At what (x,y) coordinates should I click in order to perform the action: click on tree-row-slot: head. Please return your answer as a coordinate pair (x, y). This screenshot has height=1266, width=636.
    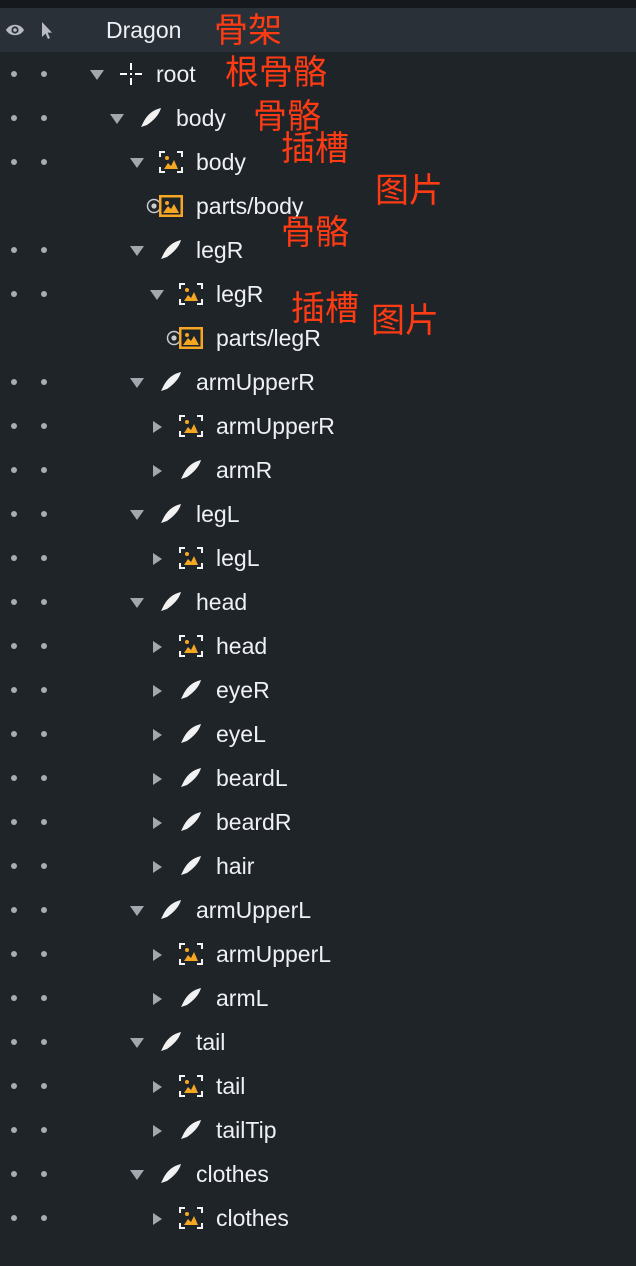
    Looking at the image, I should click on (318, 646).